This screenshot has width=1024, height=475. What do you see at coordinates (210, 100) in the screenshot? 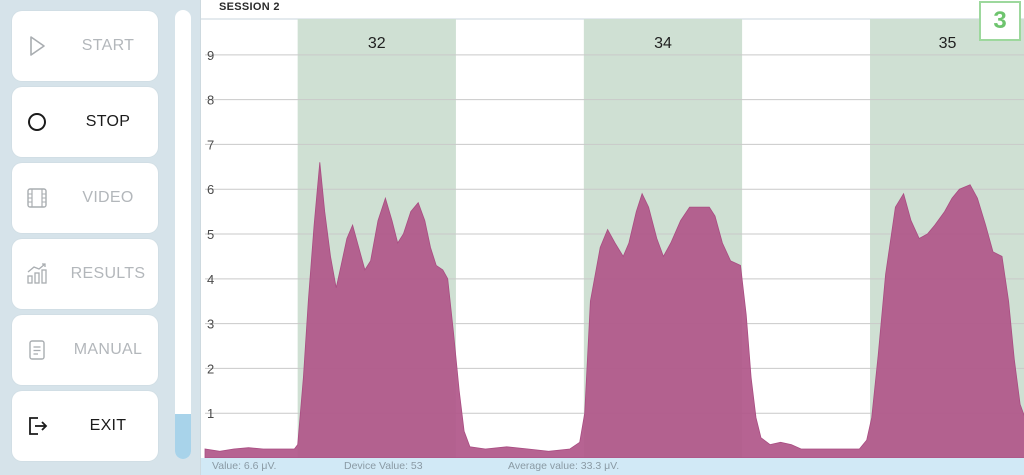
I see `y-tick-label: 8` at bounding box center [210, 100].